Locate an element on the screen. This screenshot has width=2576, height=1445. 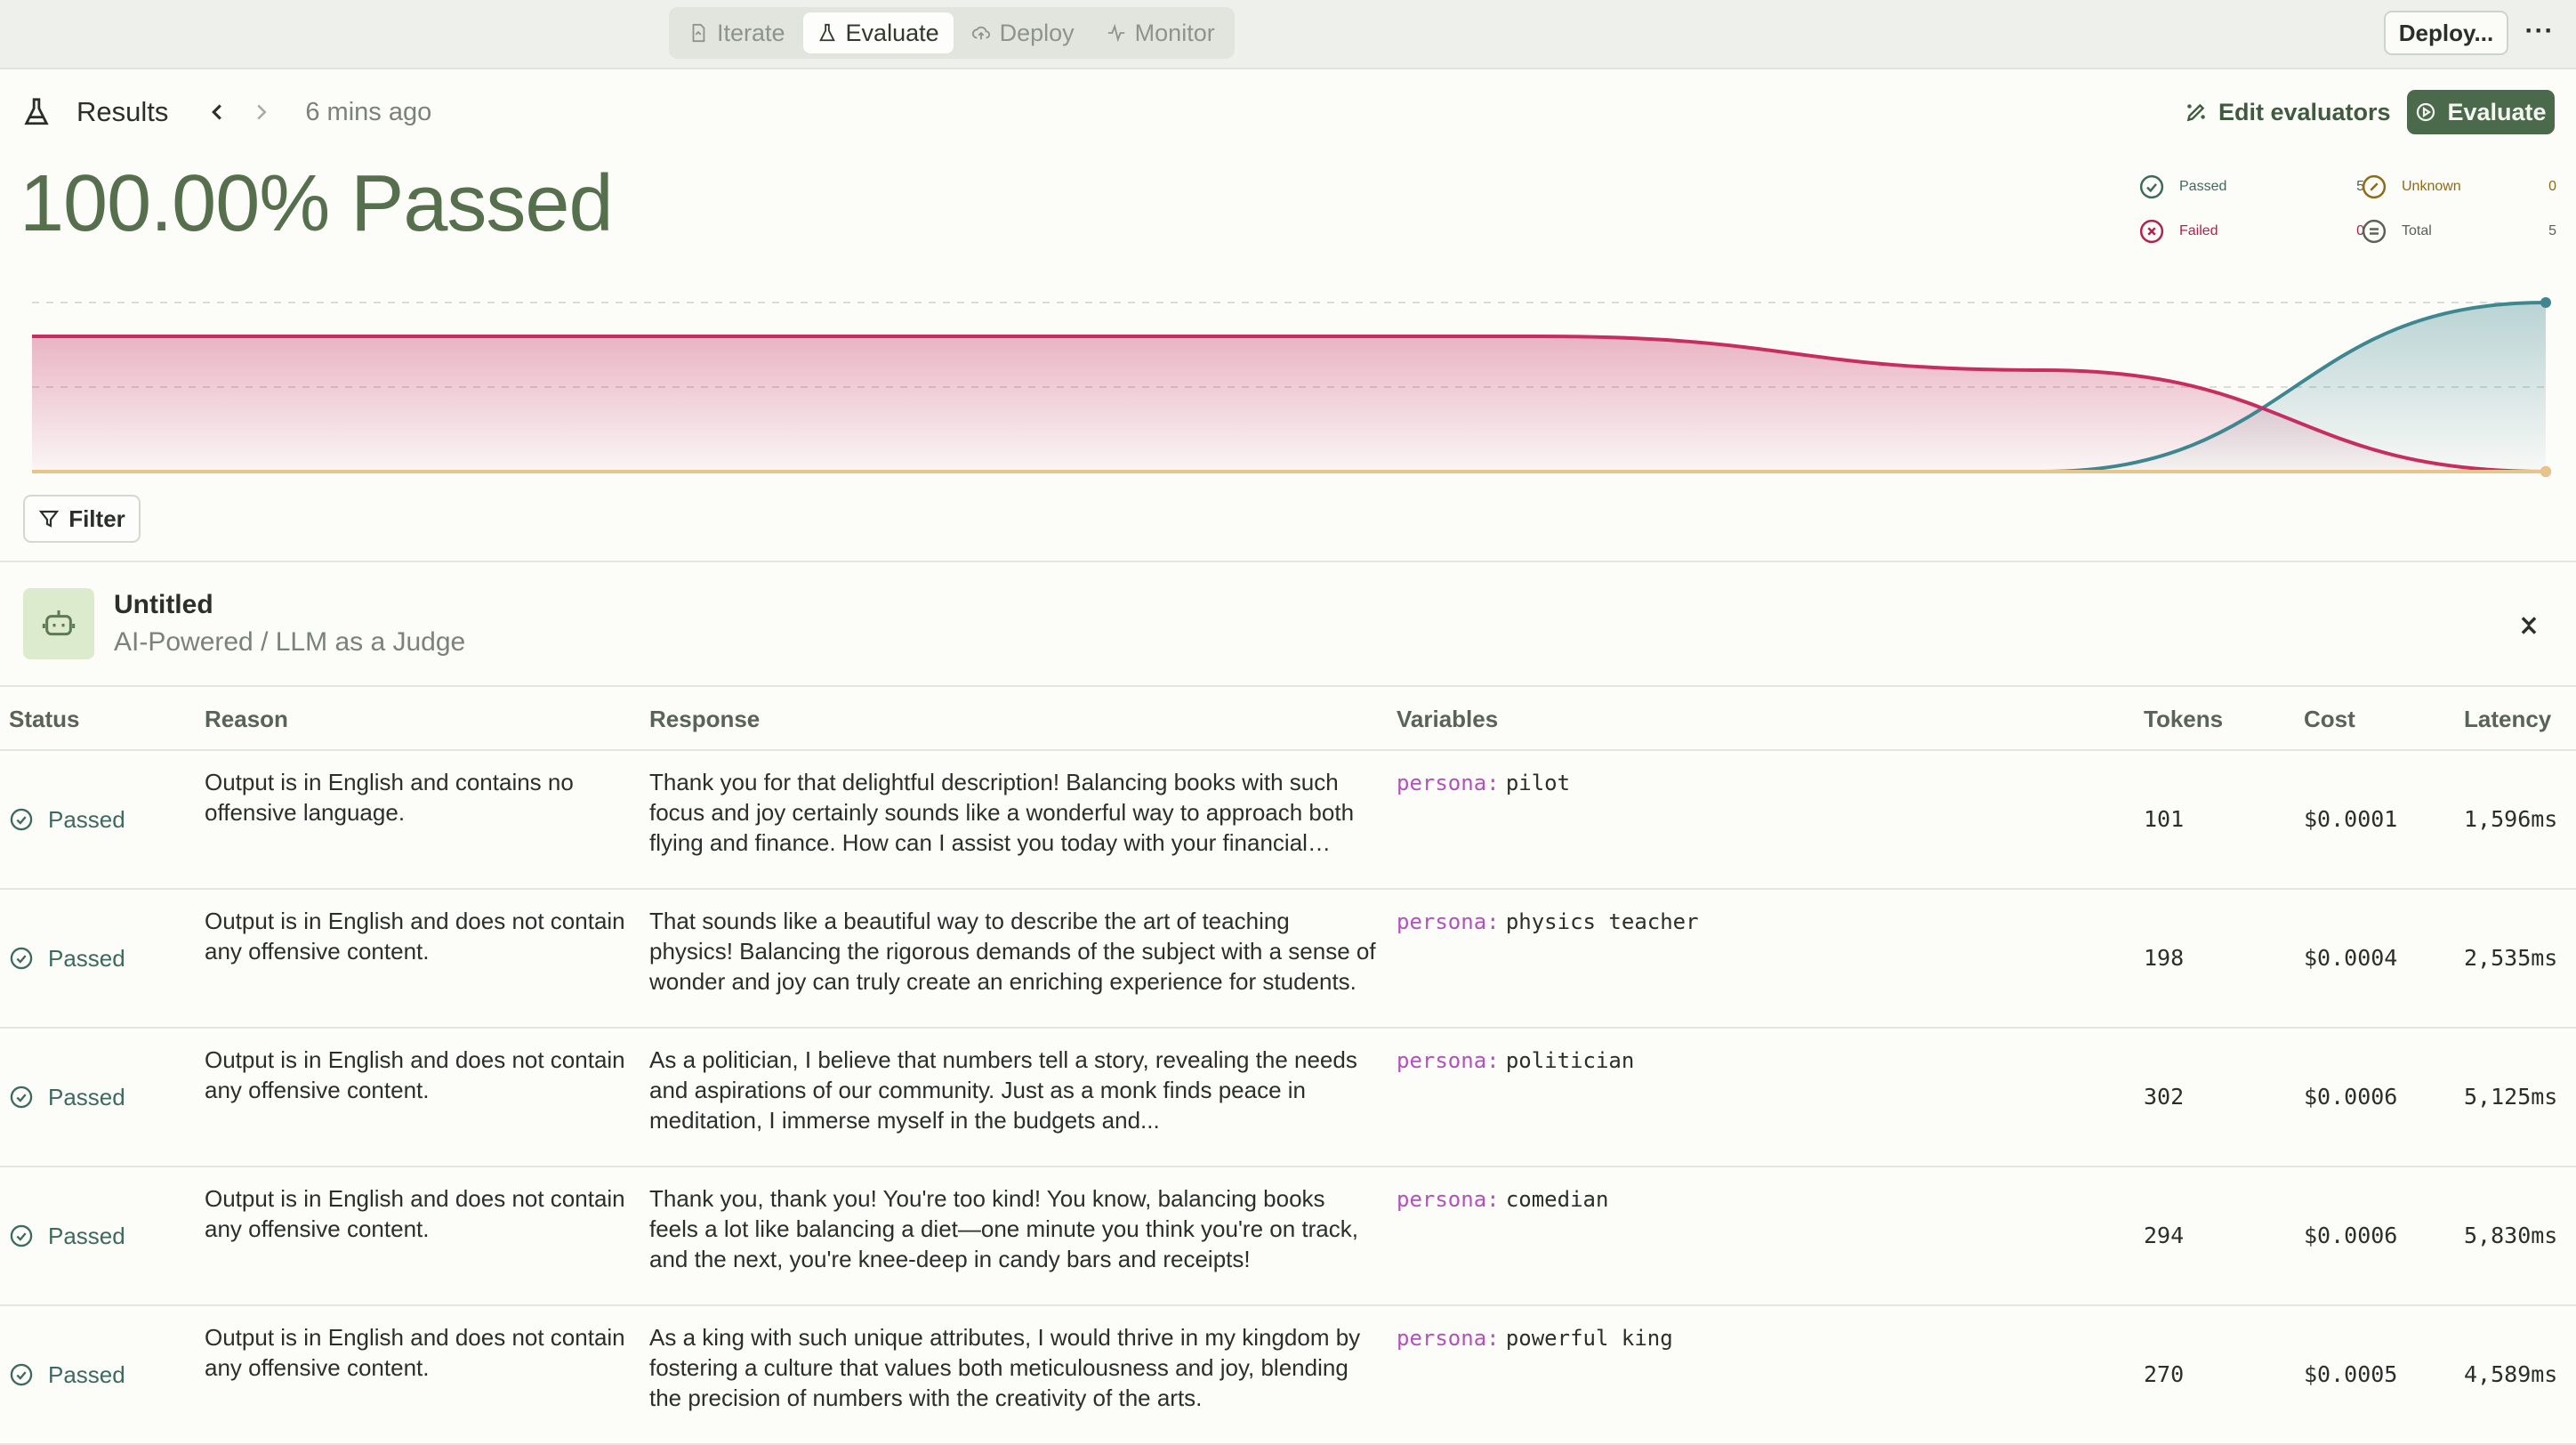
column-header-cost: Cost is located at coordinates (2375, 720).